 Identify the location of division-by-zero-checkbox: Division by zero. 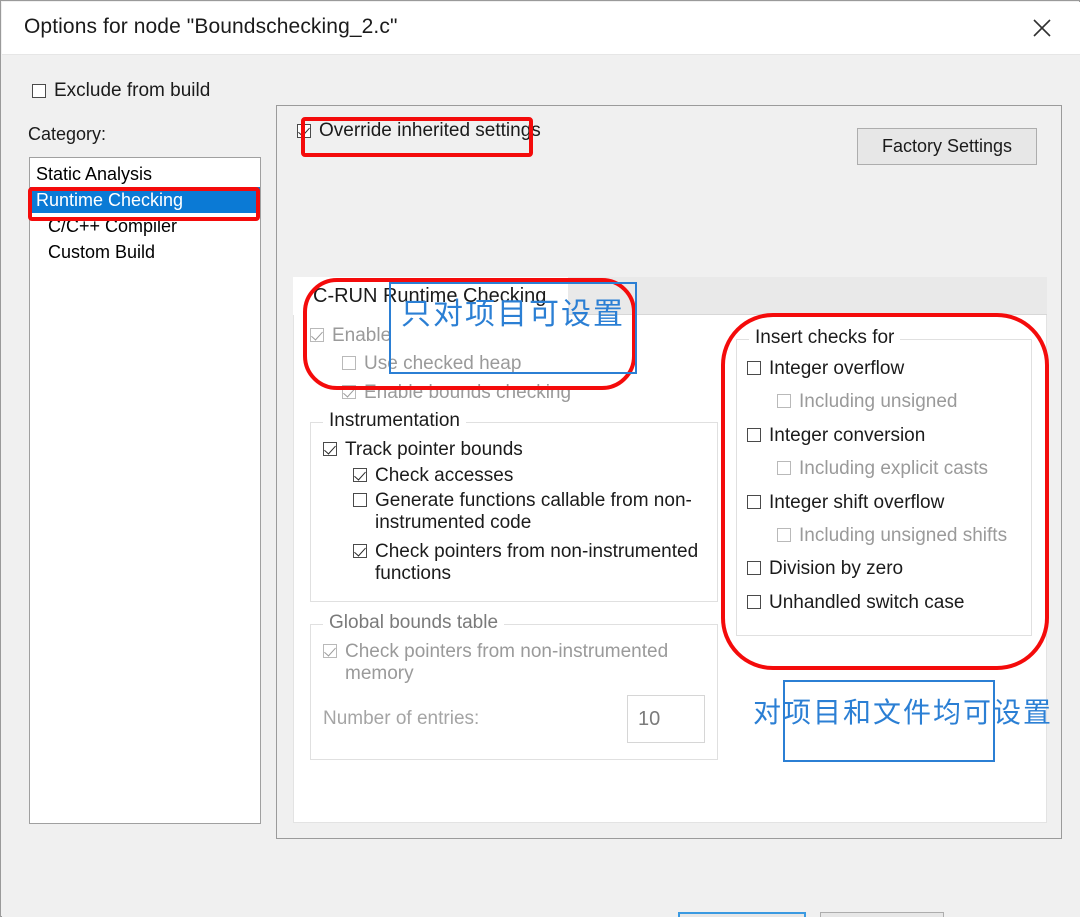
(884, 569).